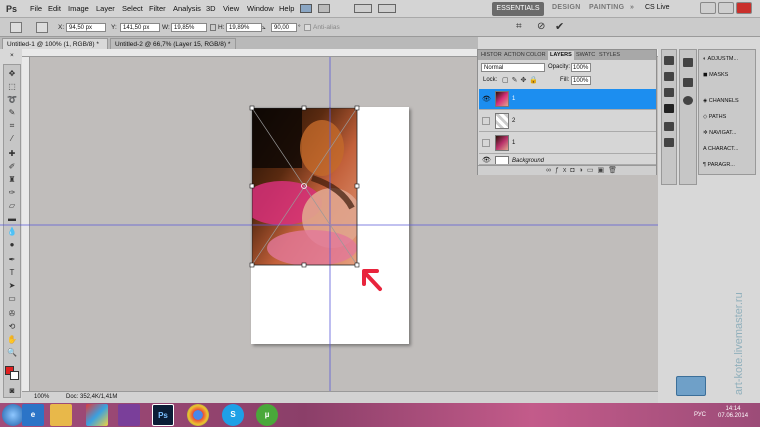  Describe the element at coordinates (719, 75) in the screenshot. I see `panel-label: MASKS` at that location.